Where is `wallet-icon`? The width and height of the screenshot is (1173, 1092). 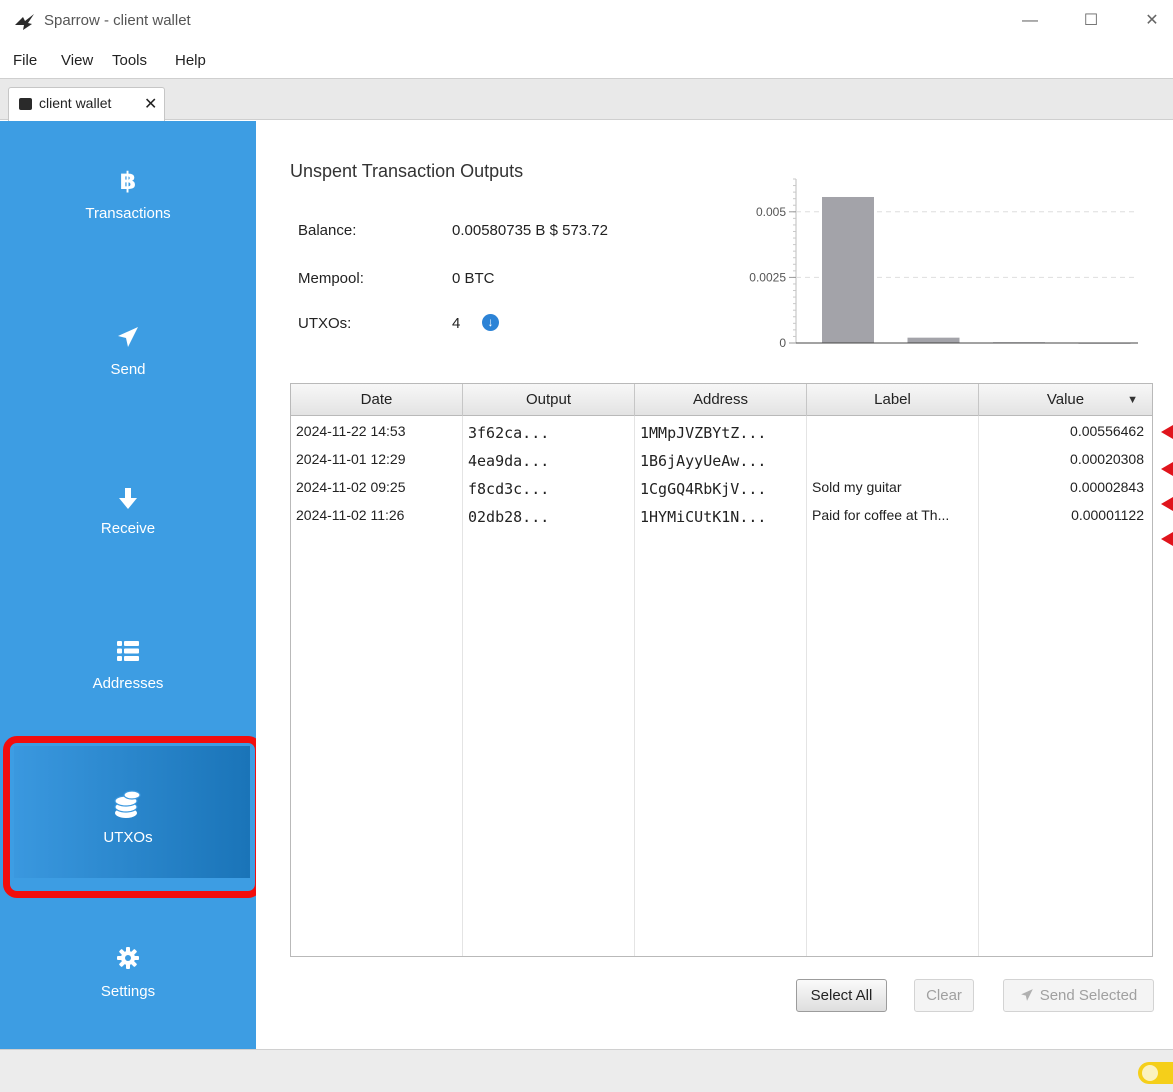
wallet-icon is located at coordinates (25, 104).